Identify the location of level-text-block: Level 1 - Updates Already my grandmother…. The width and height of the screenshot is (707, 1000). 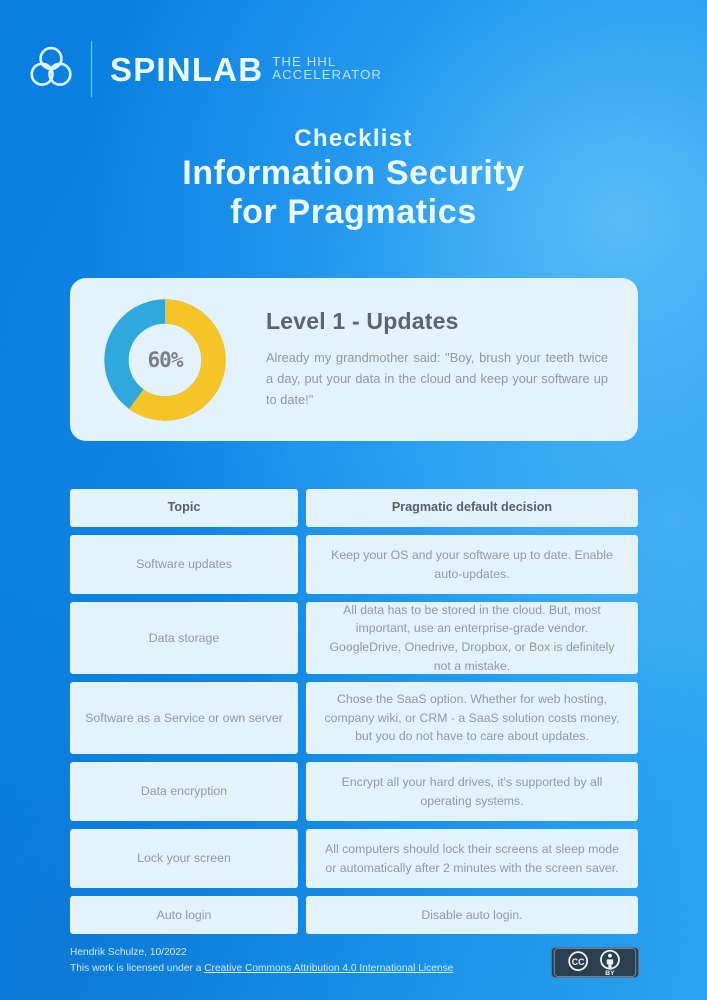
(437, 359).